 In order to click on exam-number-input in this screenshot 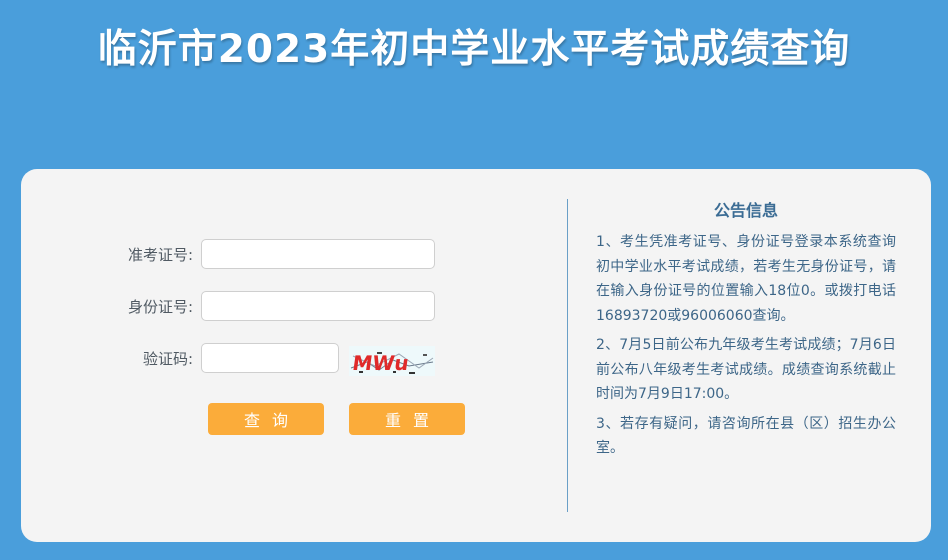, I will do `click(318, 254)`.